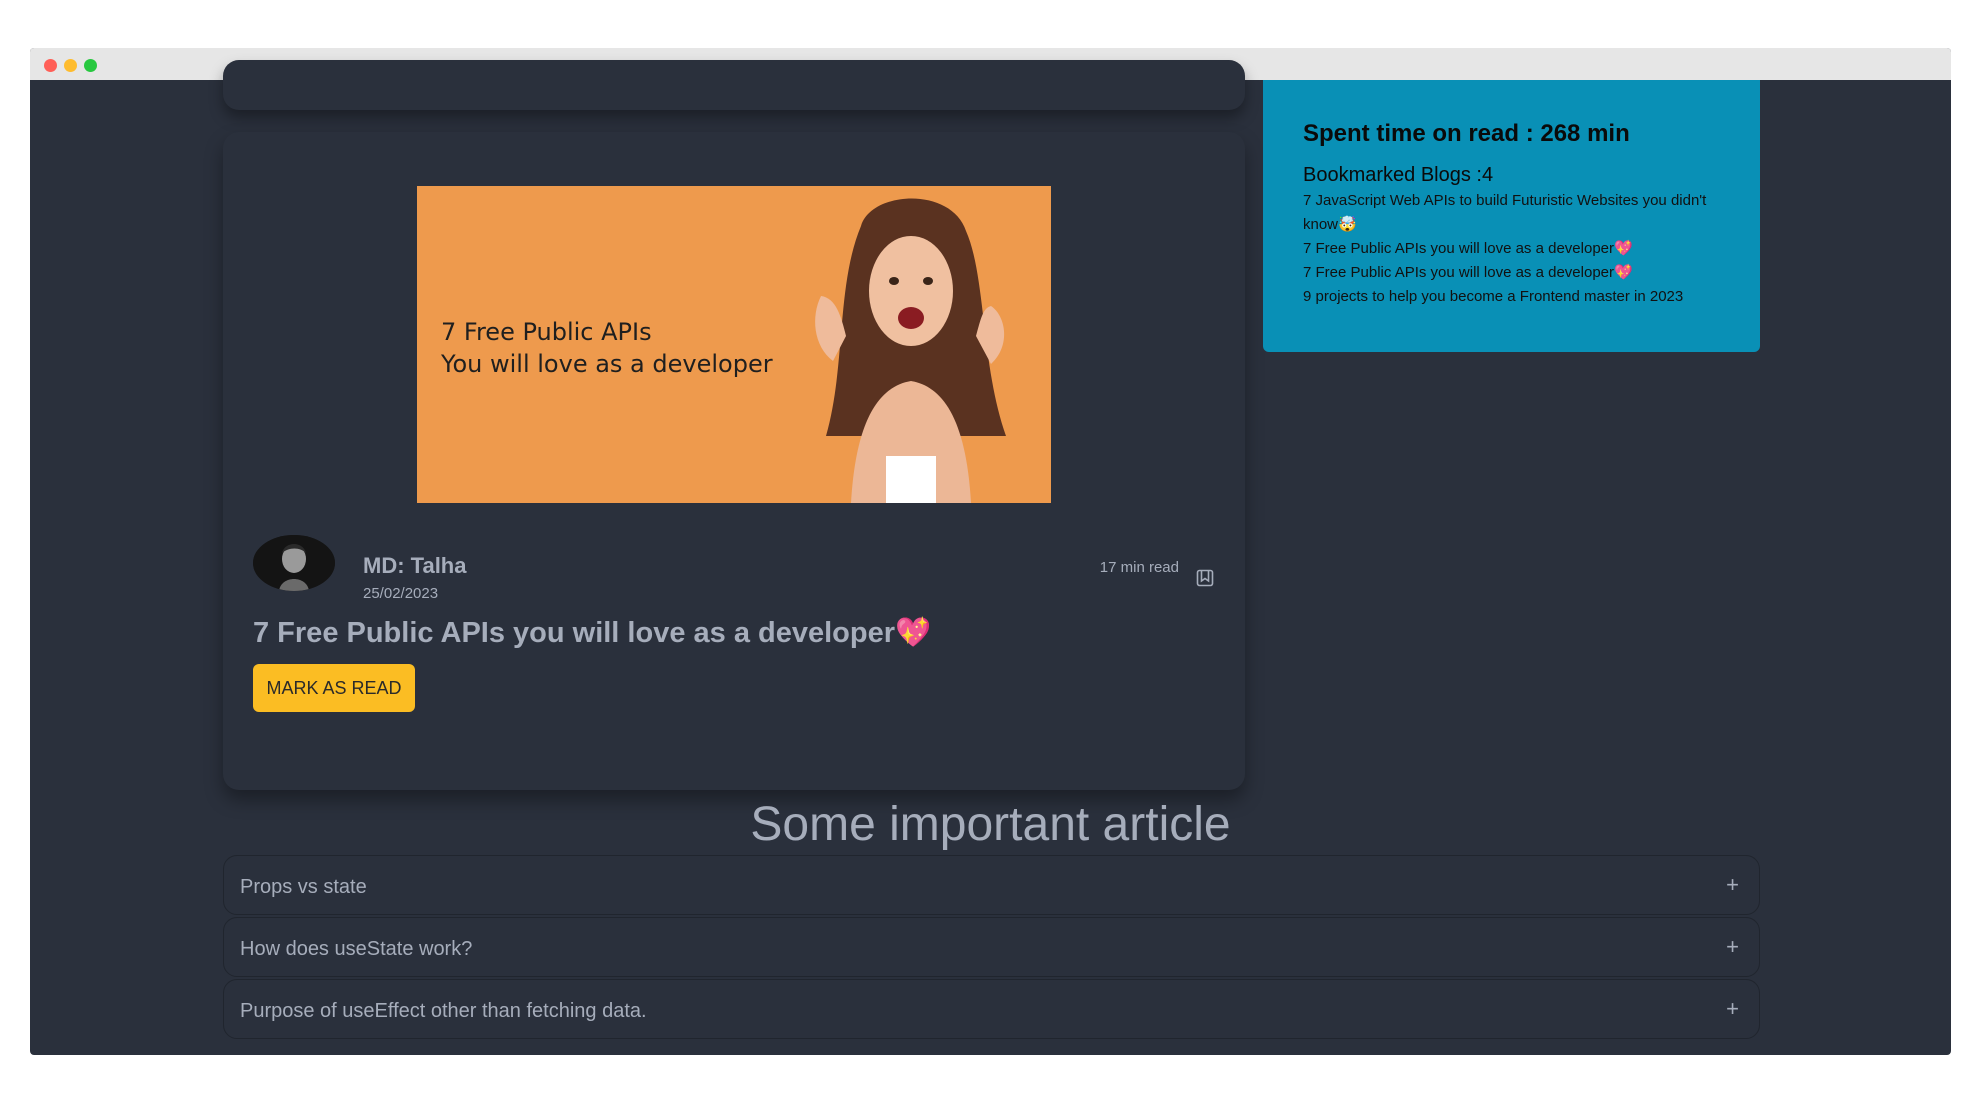  I want to click on faq-question: Props vs state, so click(303, 887).